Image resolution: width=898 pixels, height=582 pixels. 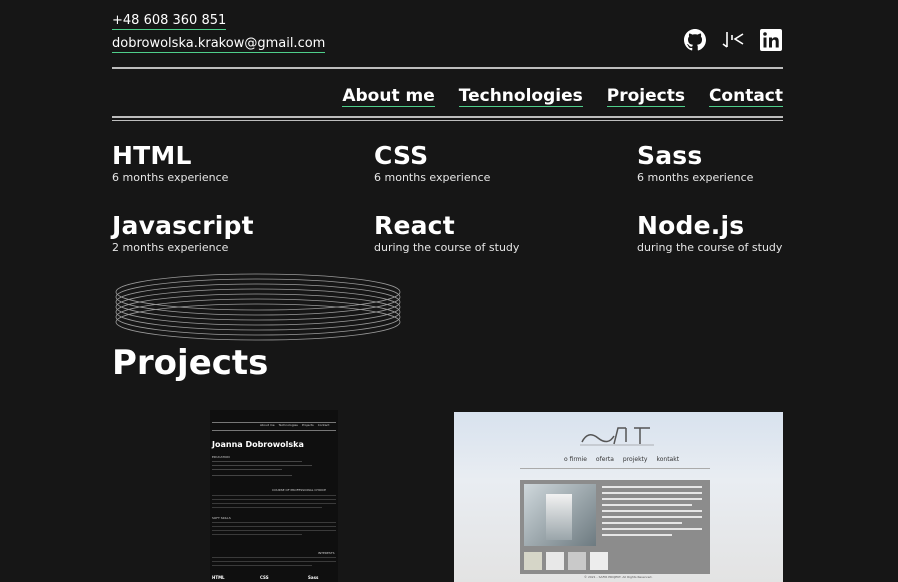 I want to click on studio-nav-item: o firmie, so click(x=575, y=459).